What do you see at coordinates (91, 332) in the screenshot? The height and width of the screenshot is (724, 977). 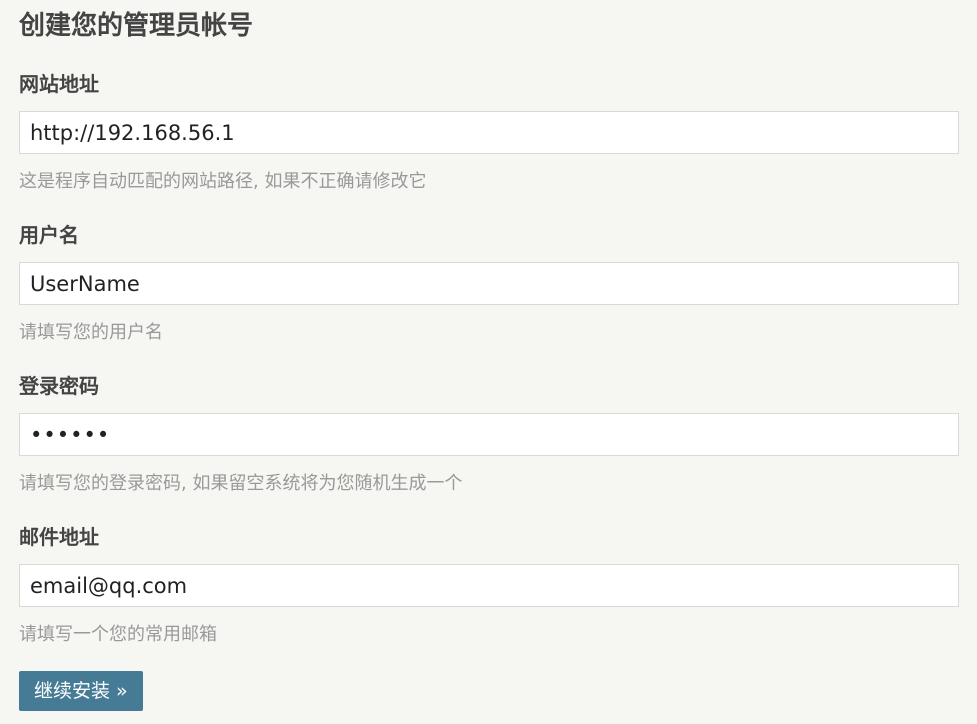 I see `username-hint: 请填写您的用户名` at bounding box center [91, 332].